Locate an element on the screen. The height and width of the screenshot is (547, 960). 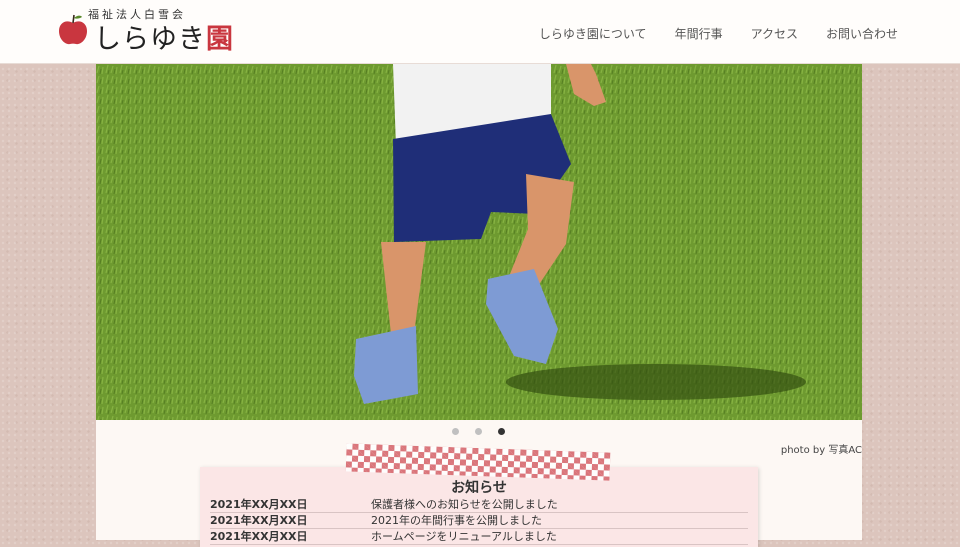
carousel-dots is located at coordinates (478, 431).